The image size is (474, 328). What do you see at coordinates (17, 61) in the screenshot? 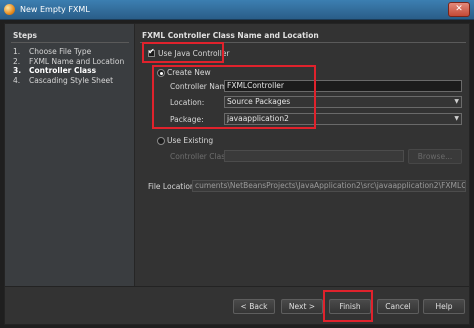
I see `step-number: 2.` at bounding box center [17, 61].